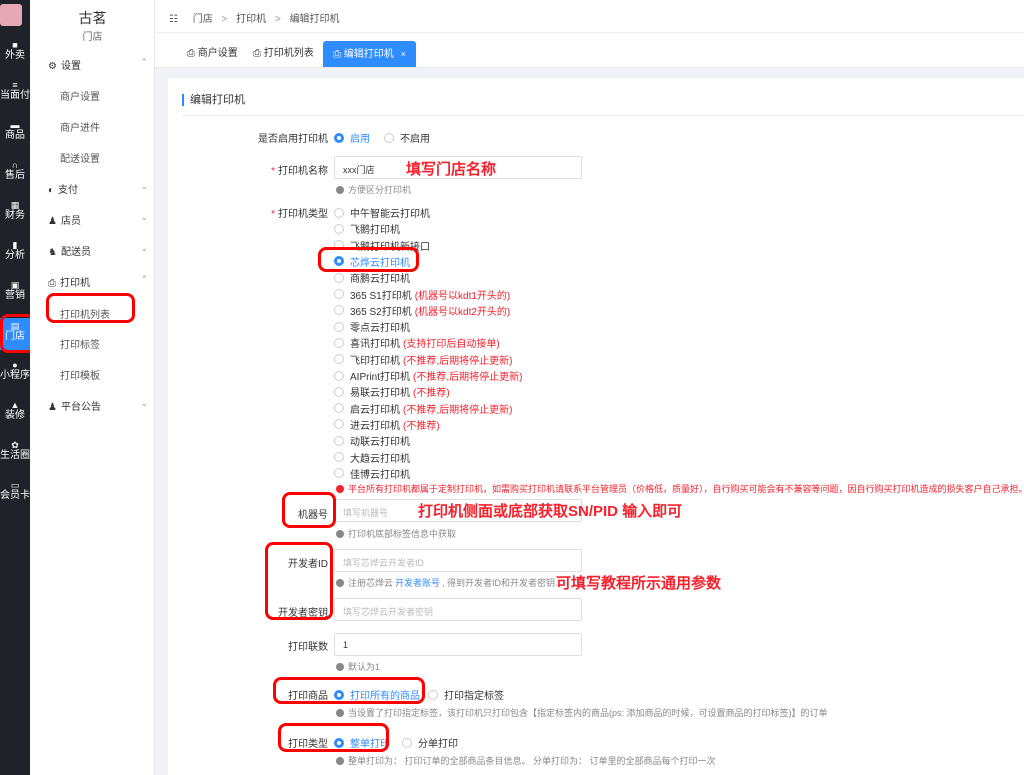  What do you see at coordinates (80, 157) in the screenshot?
I see `sidebar-item-delivery-settings: 配送设置` at bounding box center [80, 157].